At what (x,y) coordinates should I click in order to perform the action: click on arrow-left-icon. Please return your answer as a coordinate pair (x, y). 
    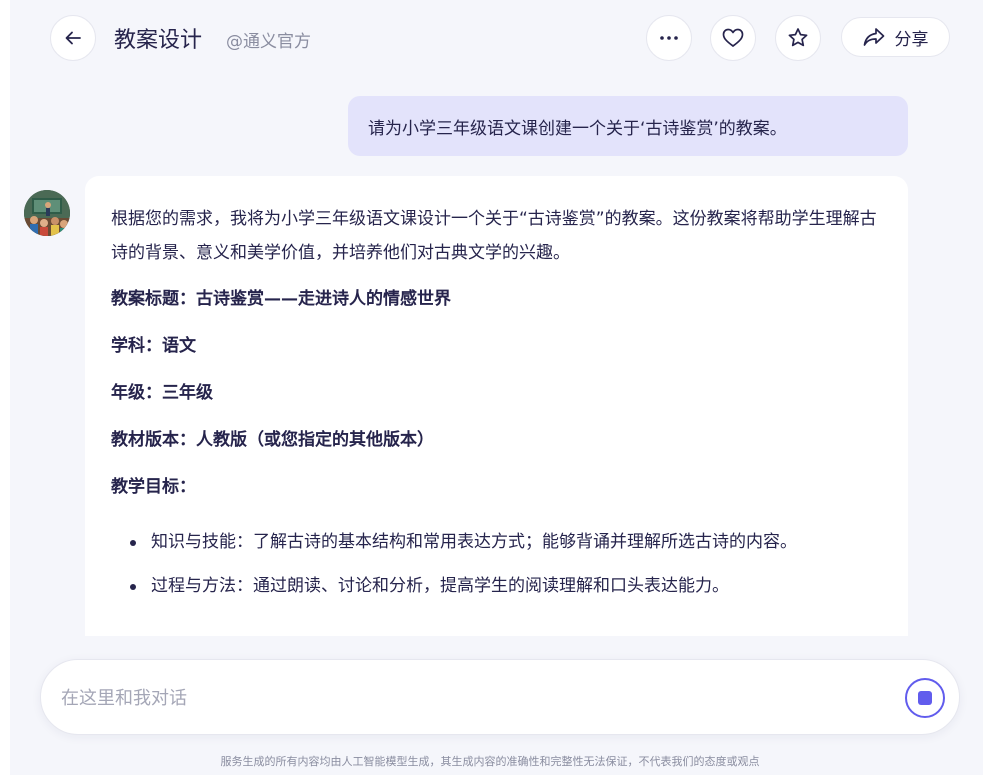
    Looking at the image, I should click on (73, 38).